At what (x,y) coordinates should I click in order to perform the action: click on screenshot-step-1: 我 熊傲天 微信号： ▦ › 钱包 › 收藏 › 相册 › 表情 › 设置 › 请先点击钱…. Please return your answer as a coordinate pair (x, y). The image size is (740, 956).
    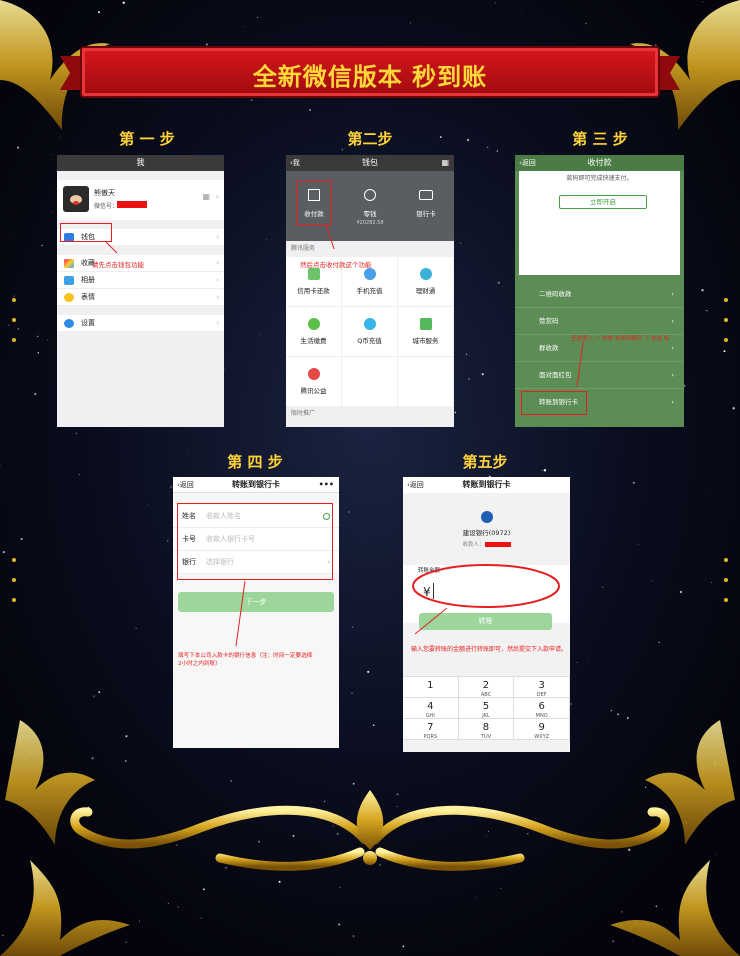
    Looking at the image, I should click on (140, 291).